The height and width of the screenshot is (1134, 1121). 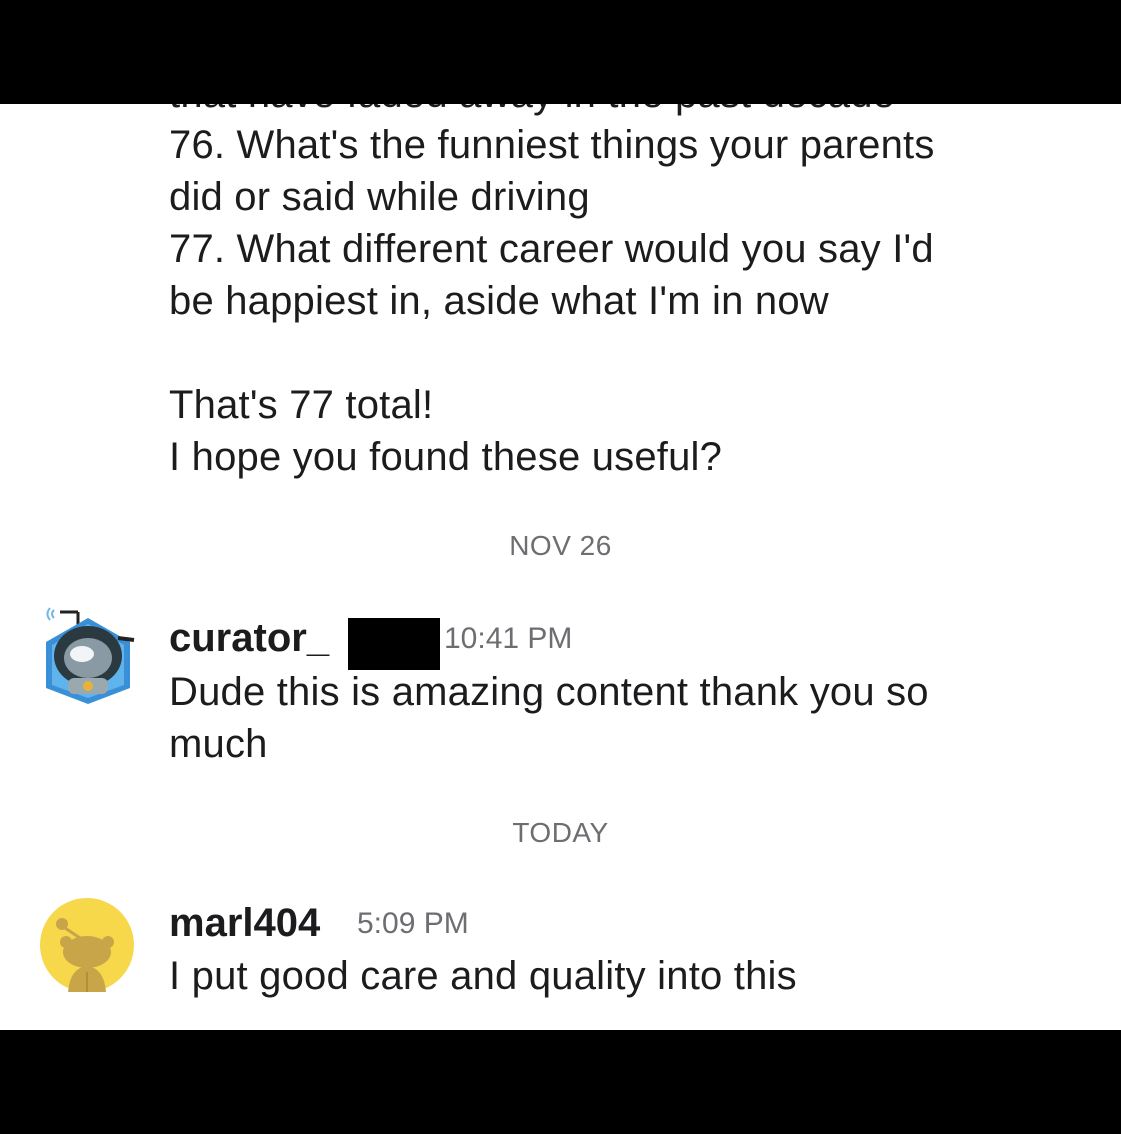 What do you see at coordinates (394, 644) in the screenshot?
I see `redaction-box` at bounding box center [394, 644].